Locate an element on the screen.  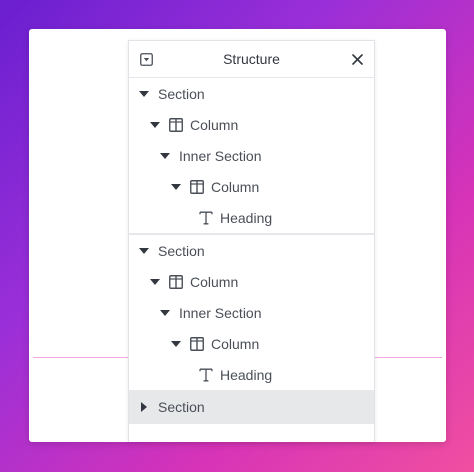
close-icon is located at coordinates (357, 59).